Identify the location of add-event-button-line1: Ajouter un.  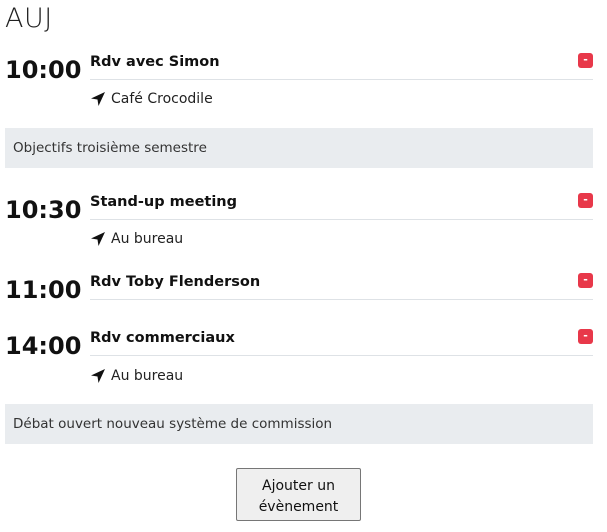
(298, 485).